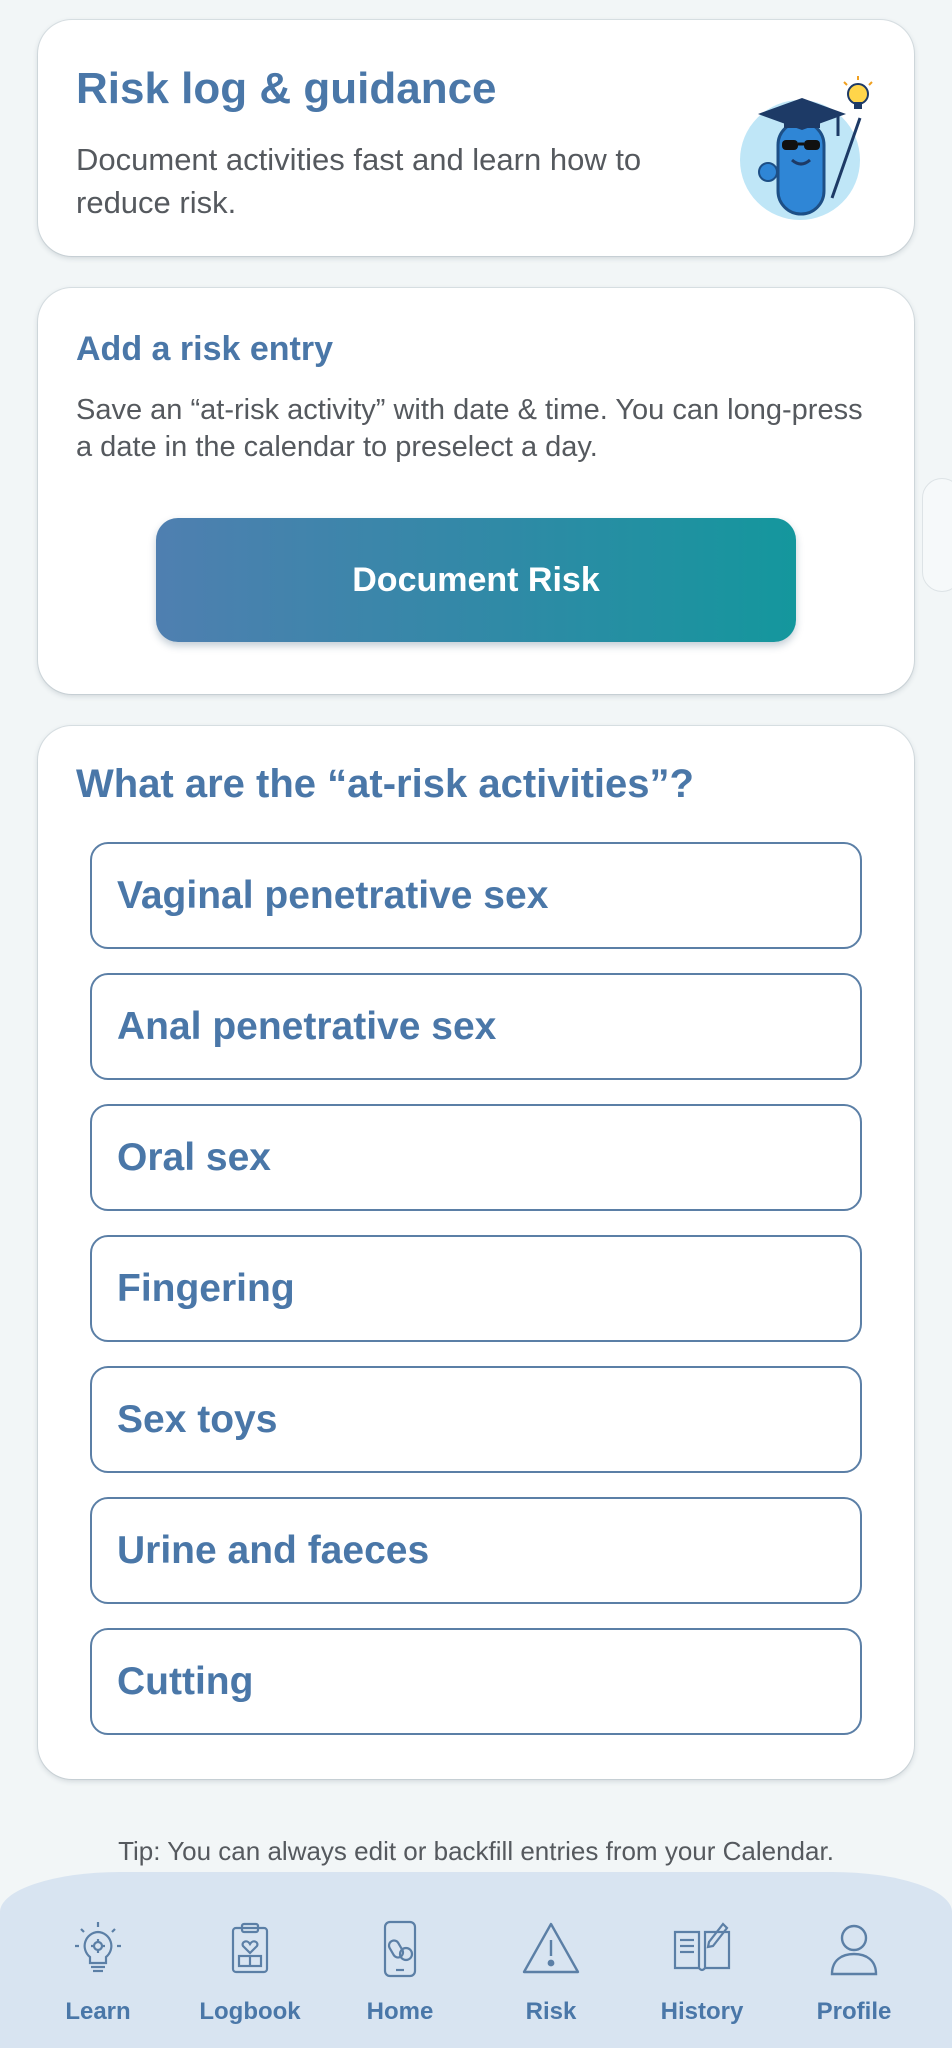  What do you see at coordinates (385, 784) in the screenshot?
I see `activities-title: What are the “at-risk activities”?` at bounding box center [385, 784].